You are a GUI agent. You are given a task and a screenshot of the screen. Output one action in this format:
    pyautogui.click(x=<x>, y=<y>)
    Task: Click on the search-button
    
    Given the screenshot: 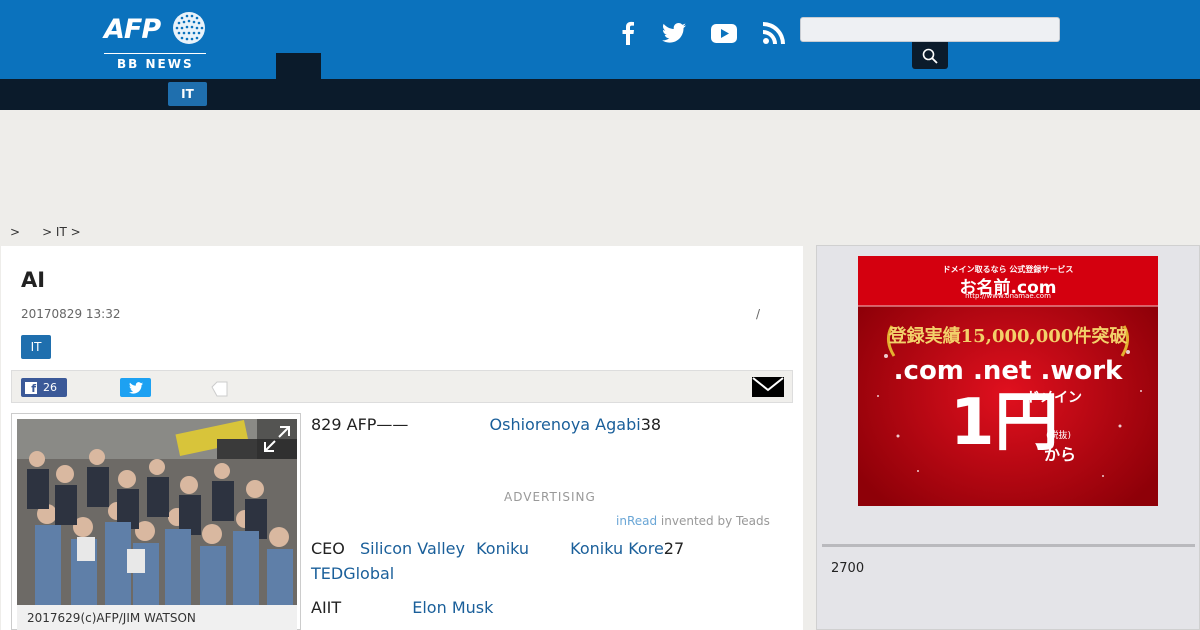 What is the action you would take?
    pyautogui.click(x=930, y=55)
    